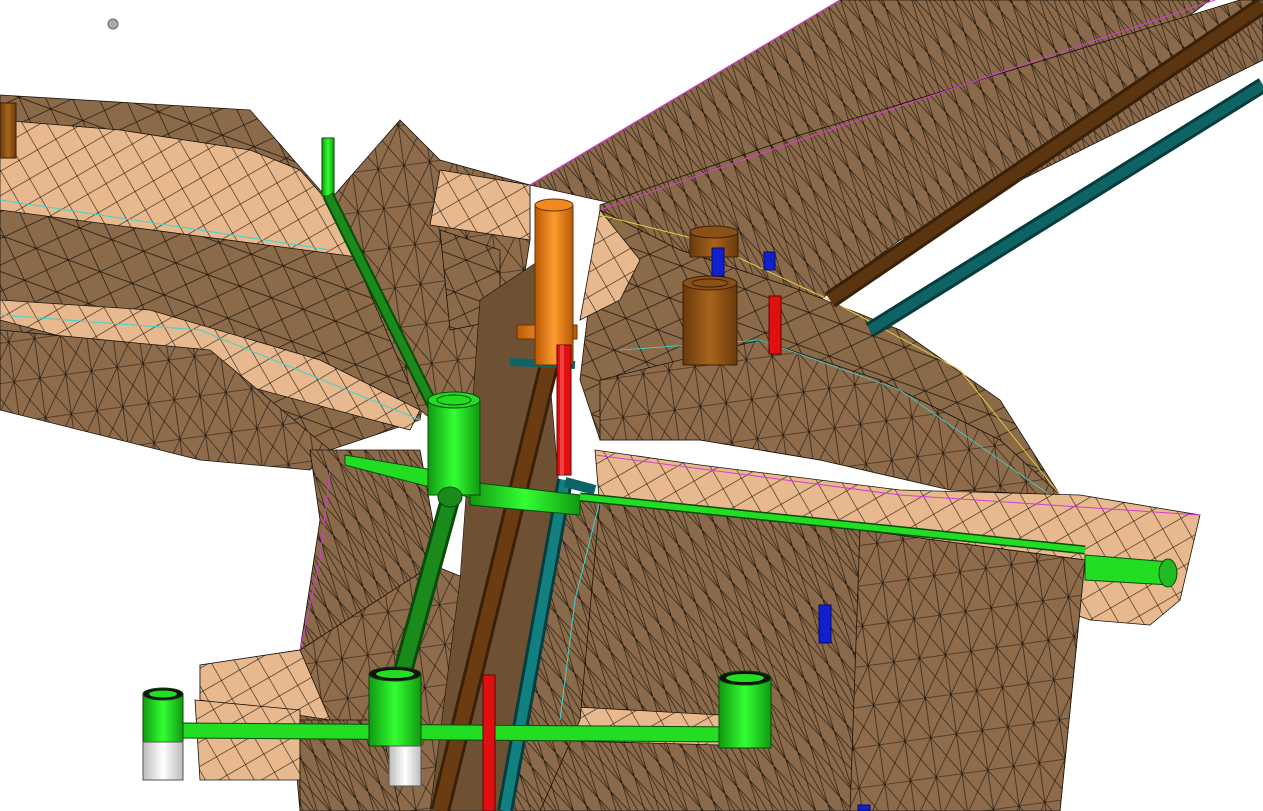  Describe the element at coordinates (745, 709) in the screenshot. I see `manhole-green-right` at that location.